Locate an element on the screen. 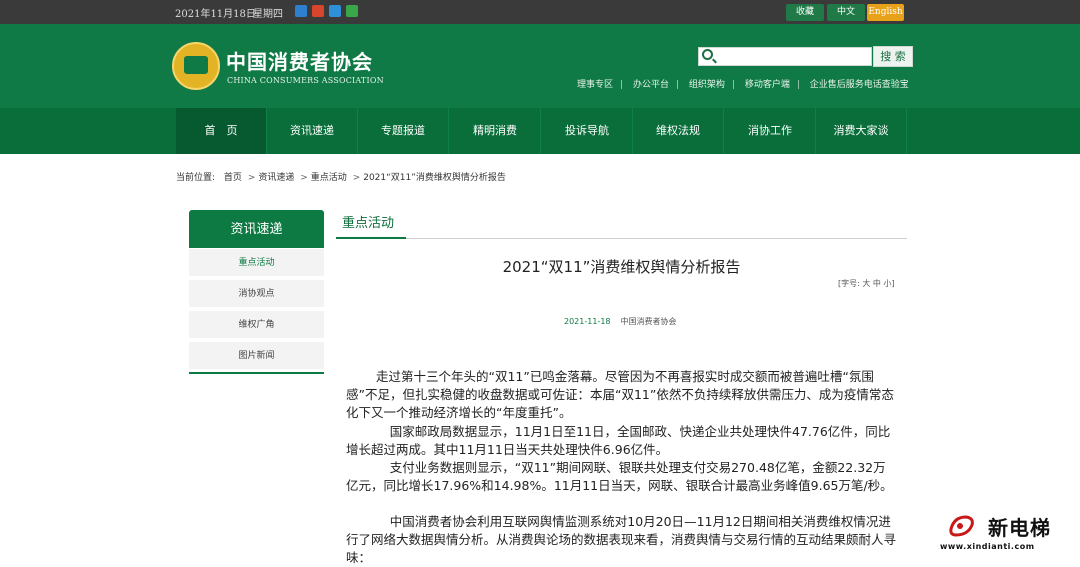 This screenshot has width=1080, height=567. top-bar: 2021年11月18日 星期四 收藏 中文 English is located at coordinates (540, 12).